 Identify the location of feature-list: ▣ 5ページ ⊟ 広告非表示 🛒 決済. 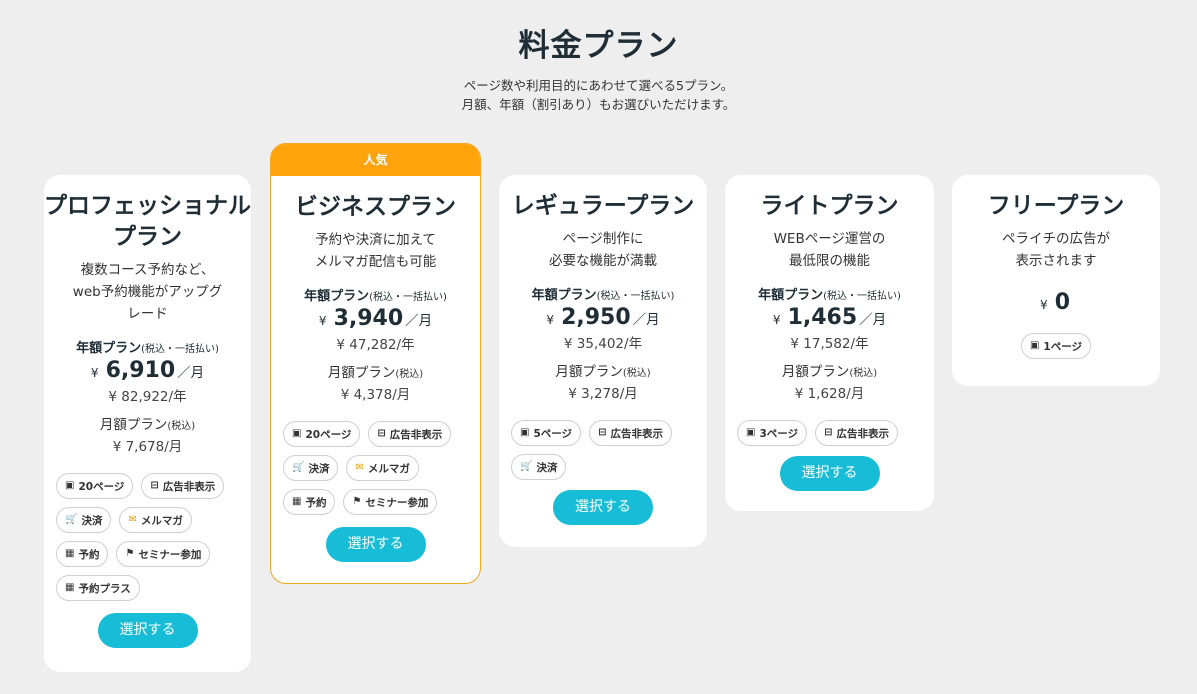
(603, 450).